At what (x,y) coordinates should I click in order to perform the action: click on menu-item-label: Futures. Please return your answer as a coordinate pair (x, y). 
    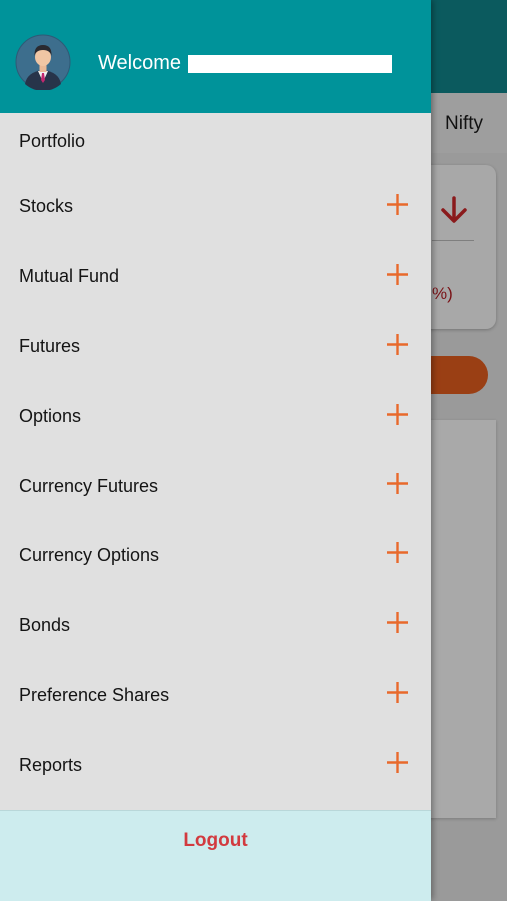
    Looking at the image, I should click on (50, 346).